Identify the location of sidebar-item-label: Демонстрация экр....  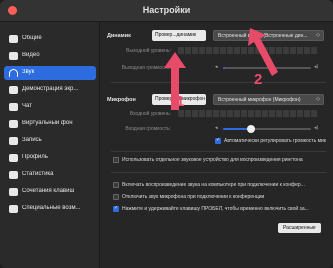
(50, 89).